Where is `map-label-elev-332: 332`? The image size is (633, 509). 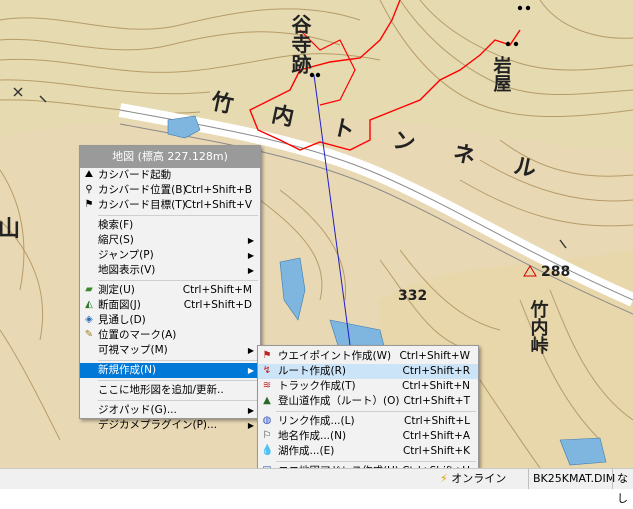 map-label-elev-332: 332 is located at coordinates (412, 296).